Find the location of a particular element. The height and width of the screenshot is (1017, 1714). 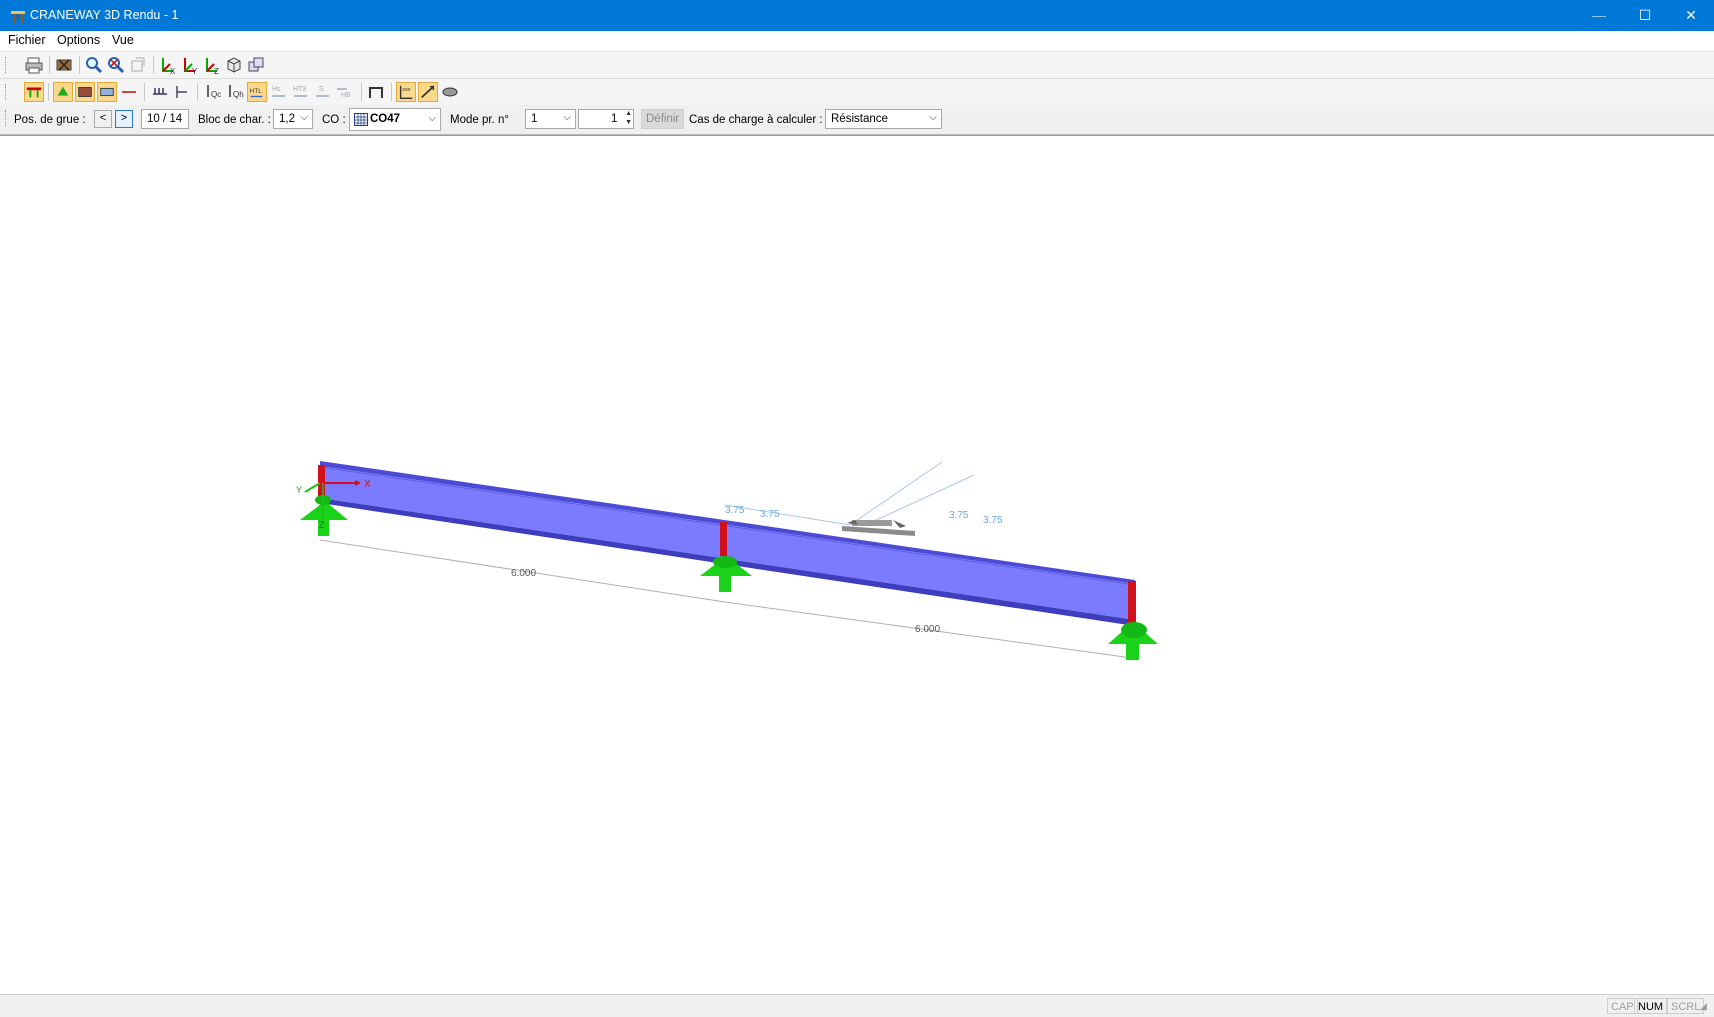

next-position-button: > is located at coordinates (124, 119).